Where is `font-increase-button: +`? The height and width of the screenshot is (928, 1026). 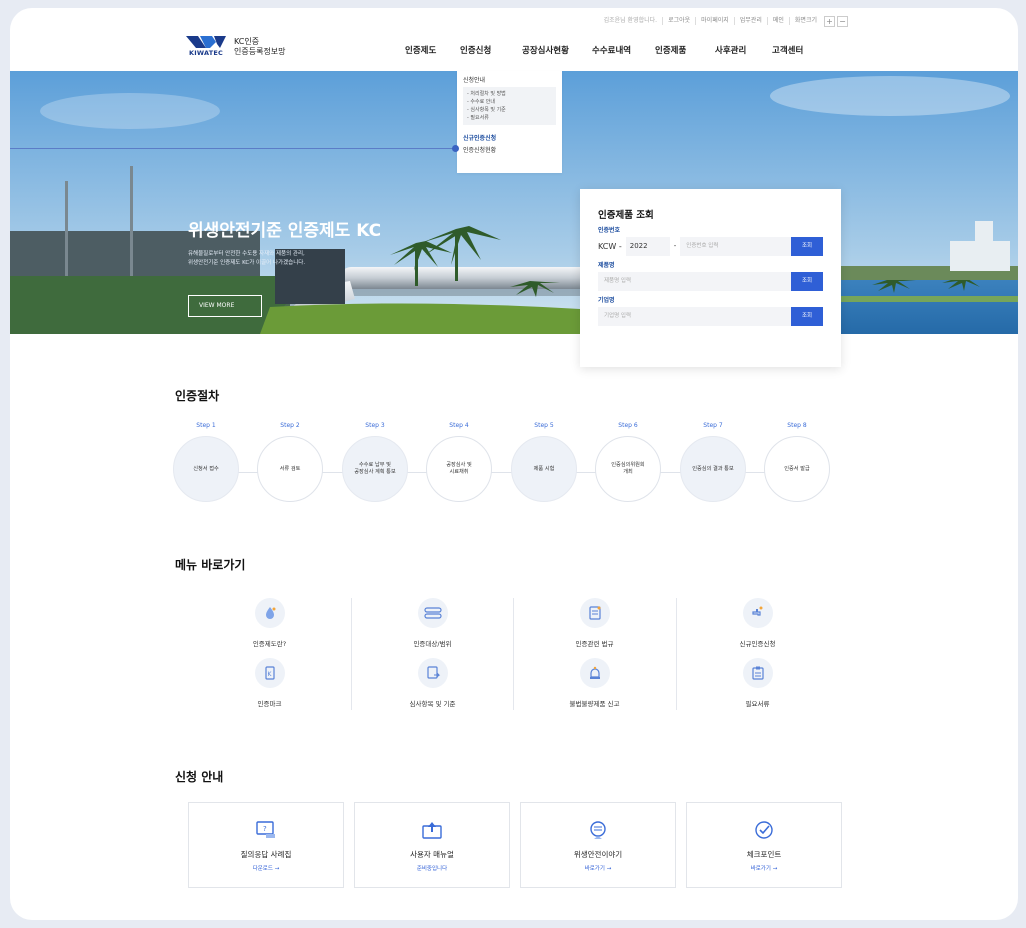 font-increase-button: + is located at coordinates (829, 21).